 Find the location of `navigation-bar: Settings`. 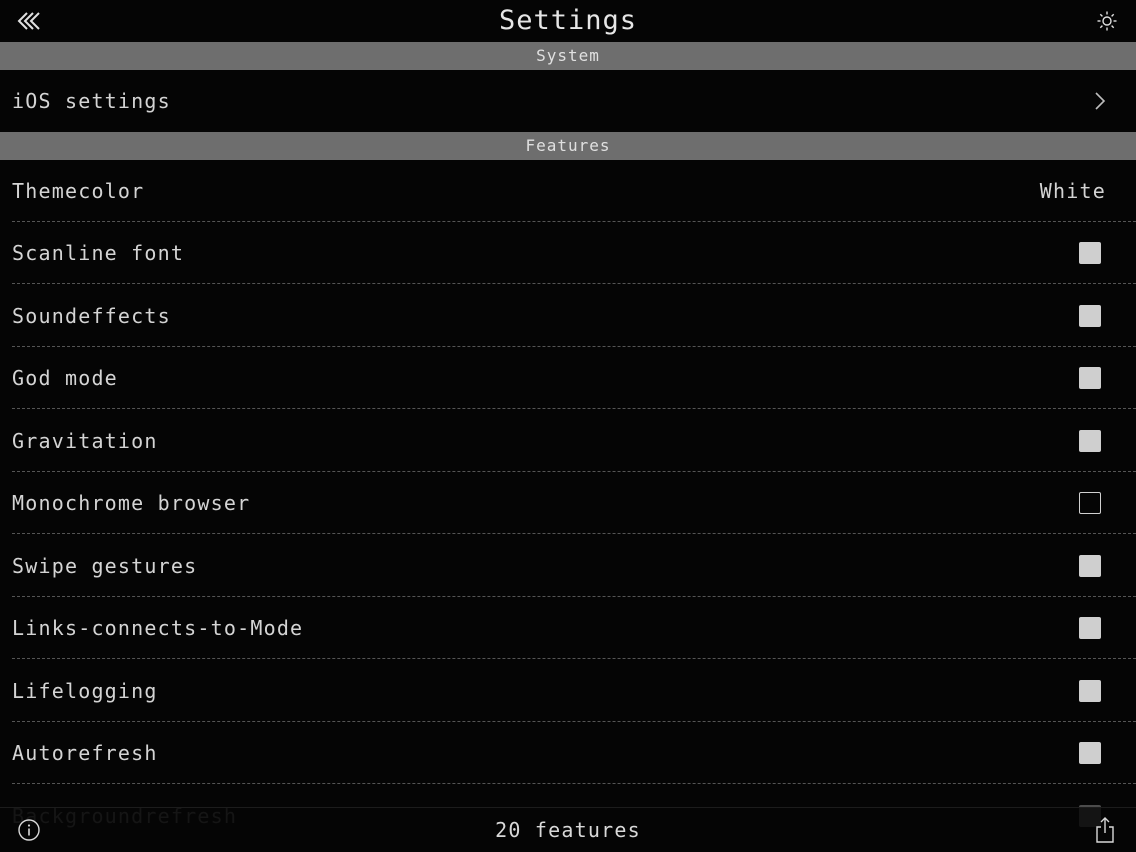

navigation-bar: Settings is located at coordinates (568, 21).